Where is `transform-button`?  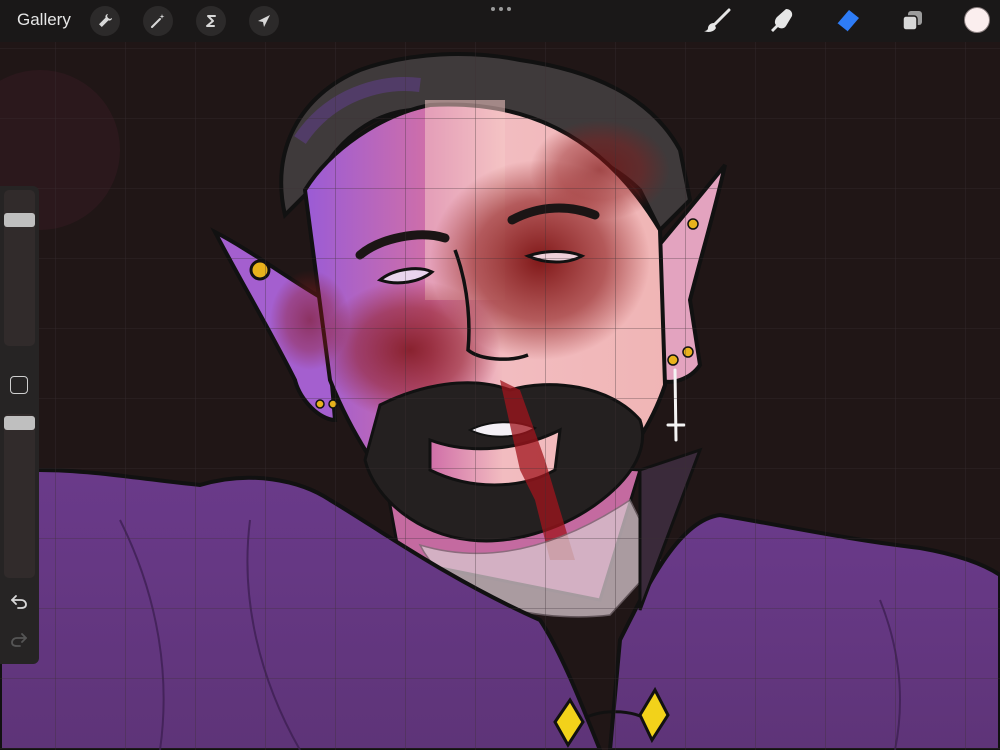 transform-button is located at coordinates (264, 21).